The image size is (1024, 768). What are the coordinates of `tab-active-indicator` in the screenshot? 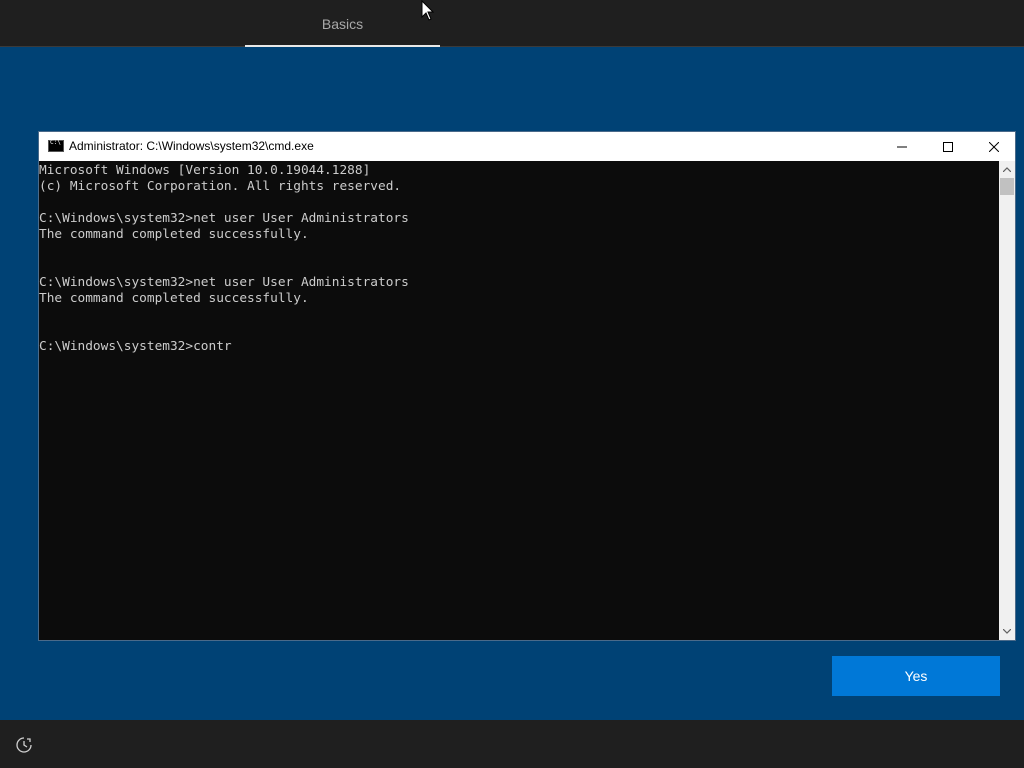 It's located at (342, 46).